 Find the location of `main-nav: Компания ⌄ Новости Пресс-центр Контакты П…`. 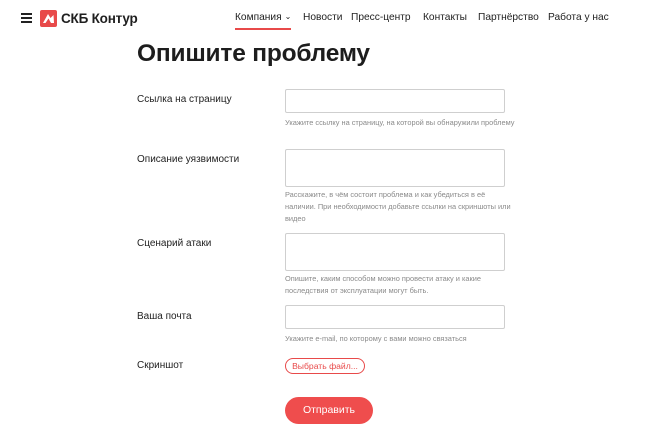

main-nav: Компания ⌄ Новости Пресс-центр Контакты П… is located at coordinates (325, 22).